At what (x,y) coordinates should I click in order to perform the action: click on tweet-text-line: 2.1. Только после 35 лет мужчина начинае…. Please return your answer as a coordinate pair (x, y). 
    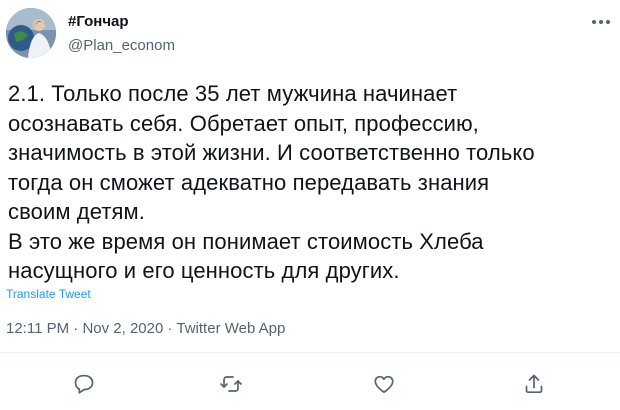
    Looking at the image, I should click on (233, 93).